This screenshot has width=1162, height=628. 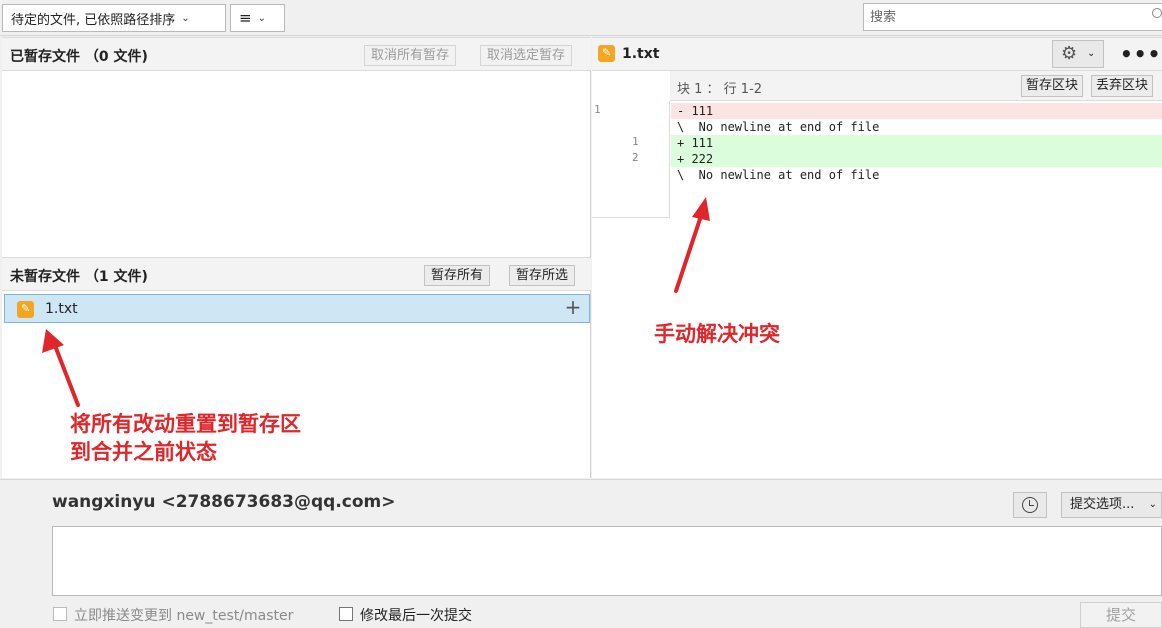 What do you see at coordinates (573, 307) in the screenshot?
I see `stage-file-plus-icon: +` at bounding box center [573, 307].